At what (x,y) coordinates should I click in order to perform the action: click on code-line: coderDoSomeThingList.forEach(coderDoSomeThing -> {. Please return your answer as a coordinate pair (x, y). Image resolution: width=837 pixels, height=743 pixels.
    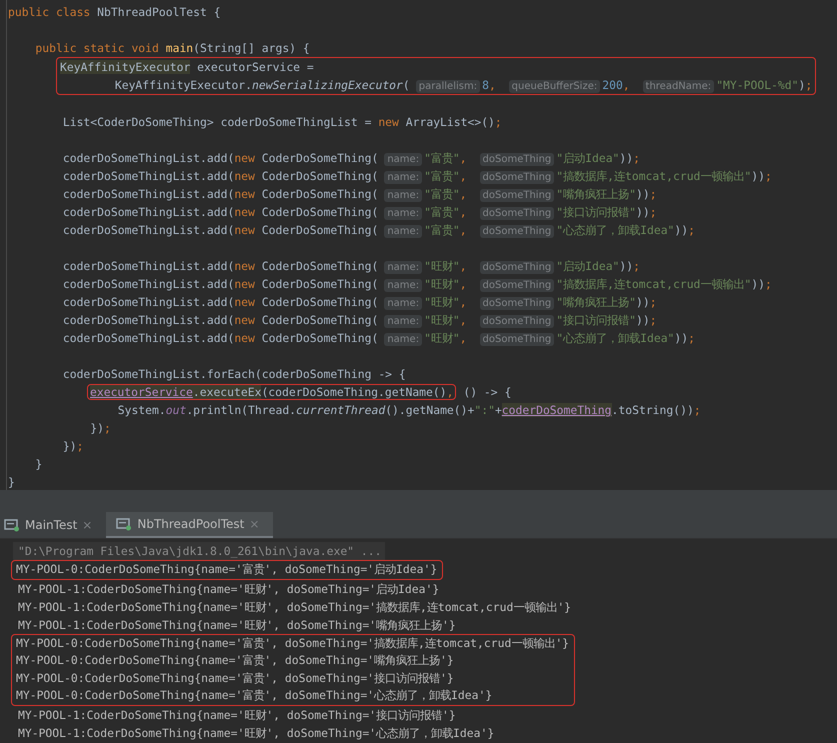
    Looking at the image, I should click on (234, 374).